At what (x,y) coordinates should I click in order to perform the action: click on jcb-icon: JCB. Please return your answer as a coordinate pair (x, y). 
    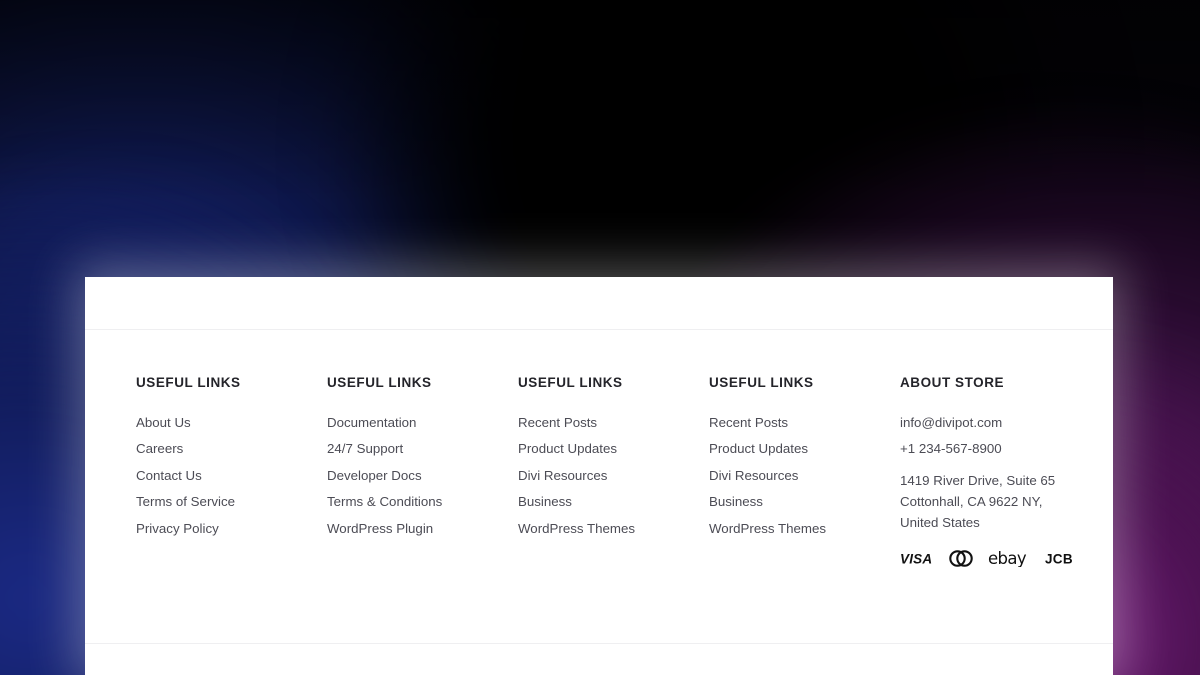
    Looking at the image, I should click on (1059, 558).